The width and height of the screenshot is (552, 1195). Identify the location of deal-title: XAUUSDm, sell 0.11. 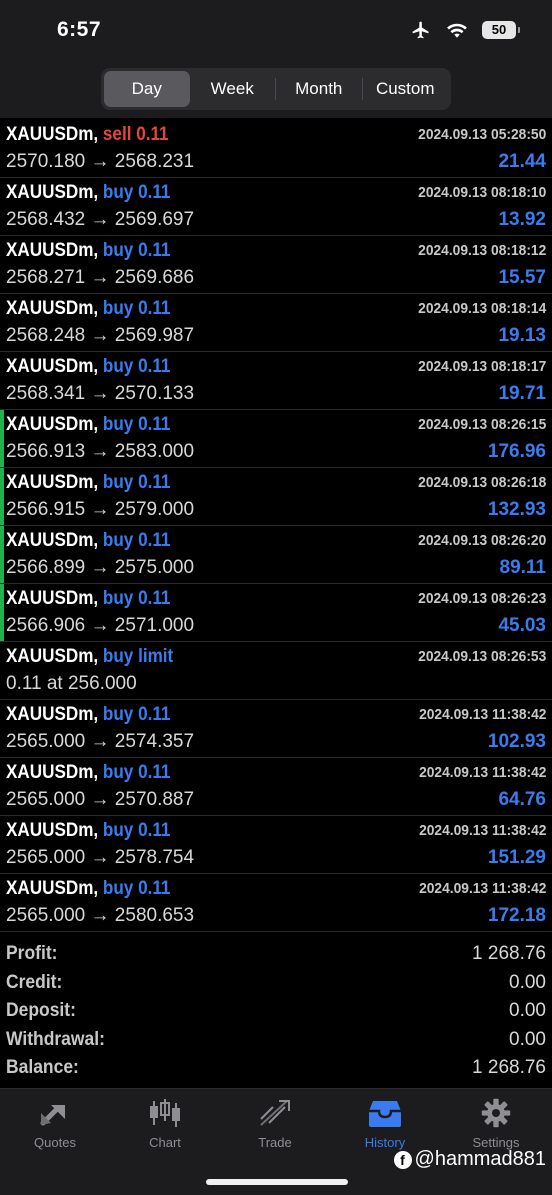
(87, 135).